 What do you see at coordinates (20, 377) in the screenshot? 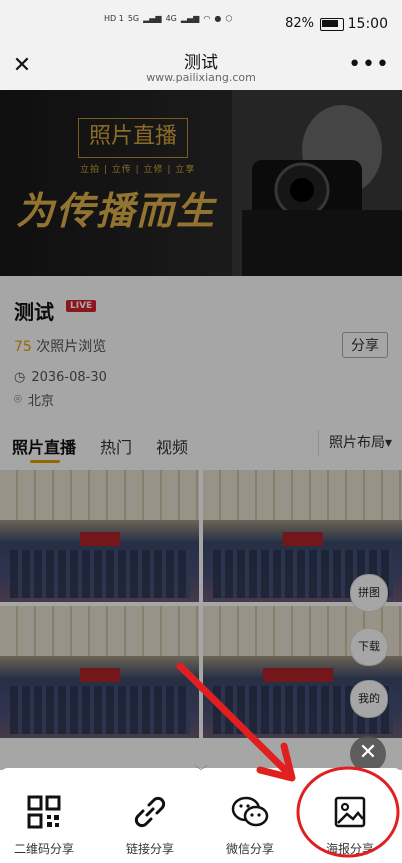
I see `clock-icon: ◷` at bounding box center [20, 377].